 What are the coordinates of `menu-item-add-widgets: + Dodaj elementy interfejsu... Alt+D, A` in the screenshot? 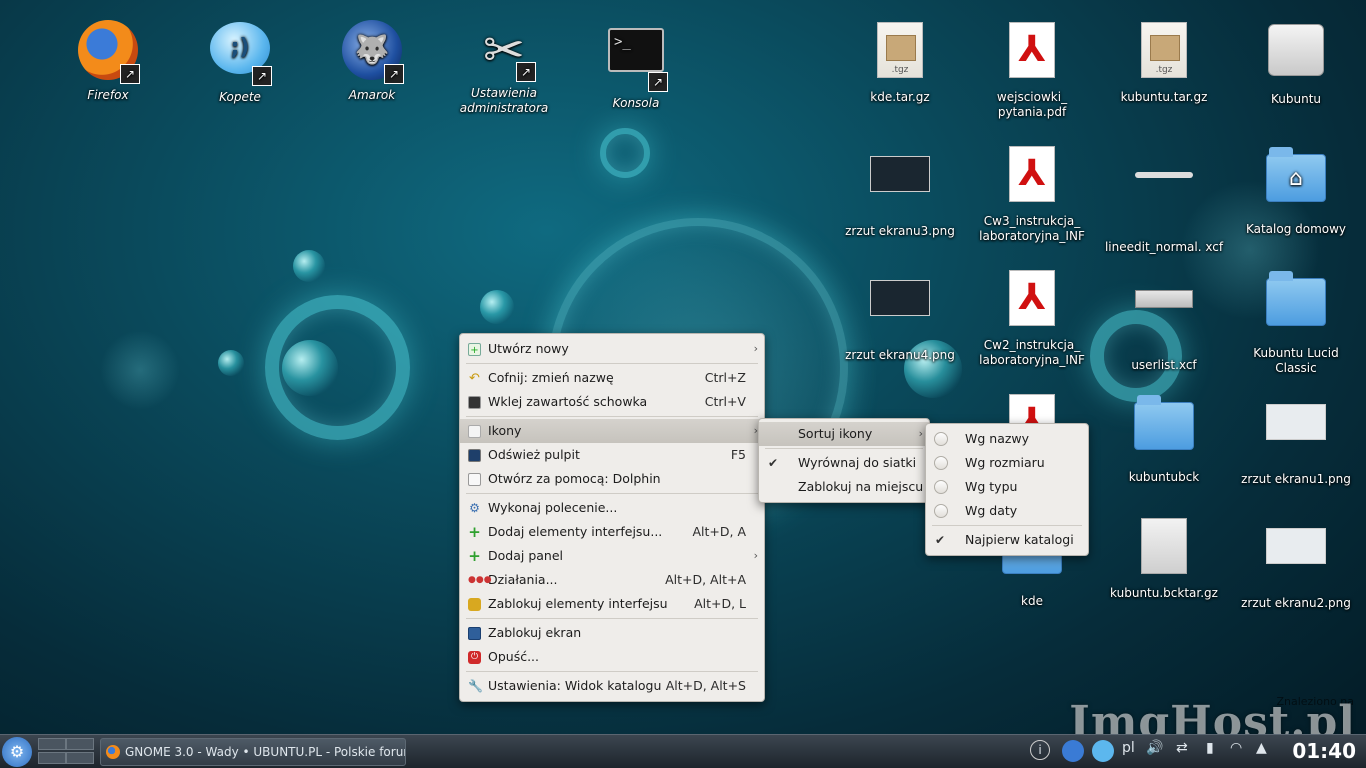 It's located at (612, 532).